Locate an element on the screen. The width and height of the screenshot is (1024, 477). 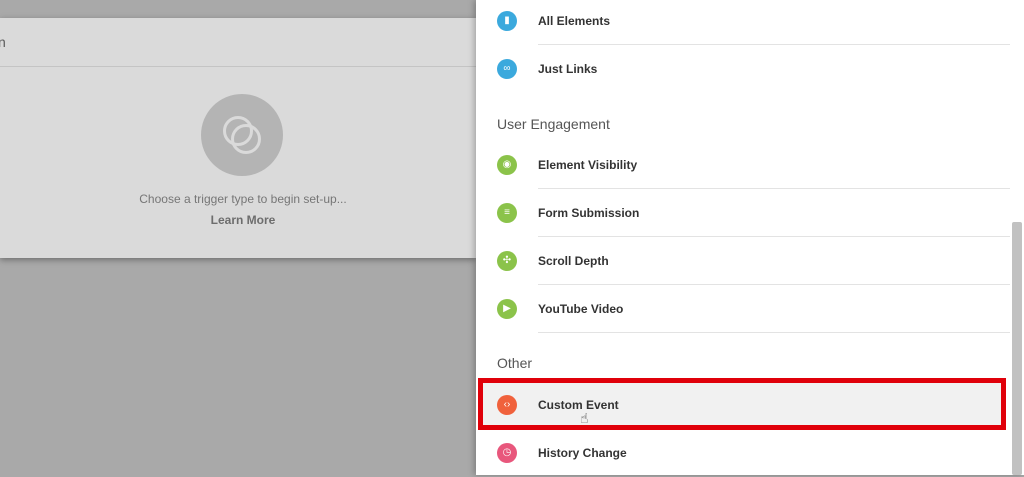
trigger-item-label: Just Links is located at coordinates (568, 69).